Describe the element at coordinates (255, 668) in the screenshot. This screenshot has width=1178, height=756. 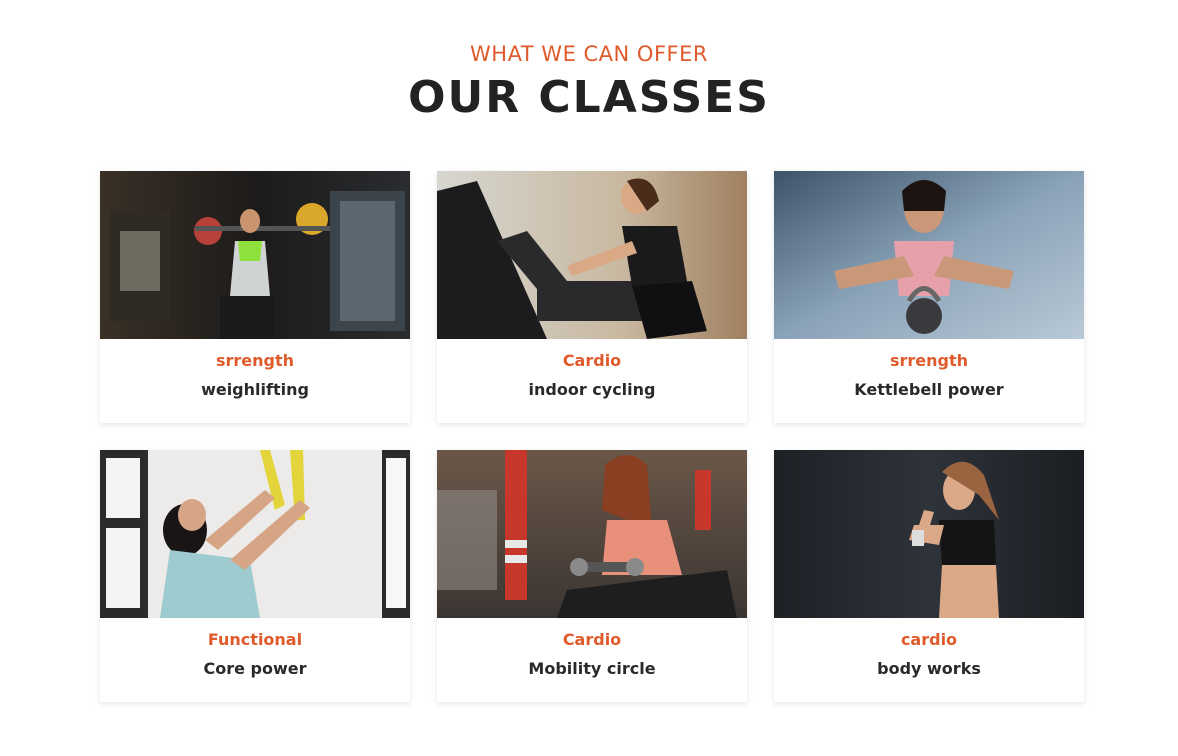
I see `class-name: Core power` at that location.